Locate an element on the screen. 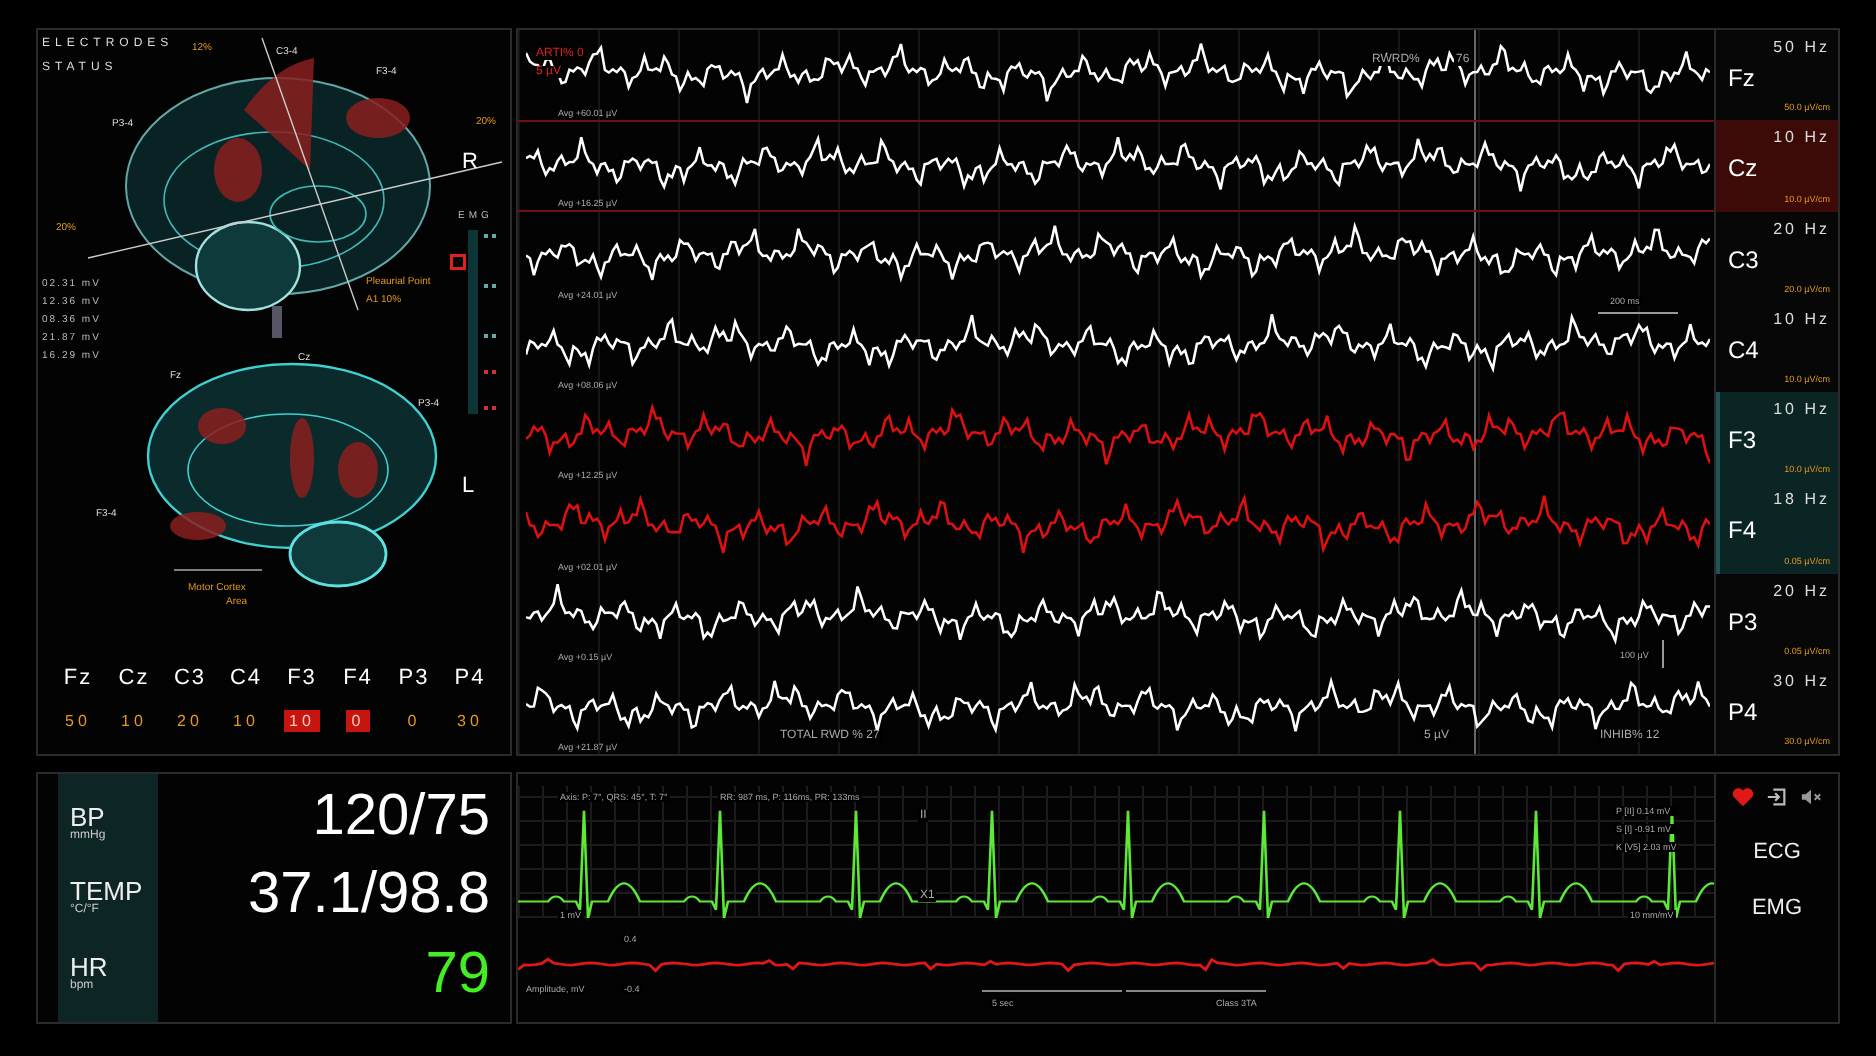 This screenshot has width=1876, height=1056. electrode-name: Cz is located at coordinates (134, 678).